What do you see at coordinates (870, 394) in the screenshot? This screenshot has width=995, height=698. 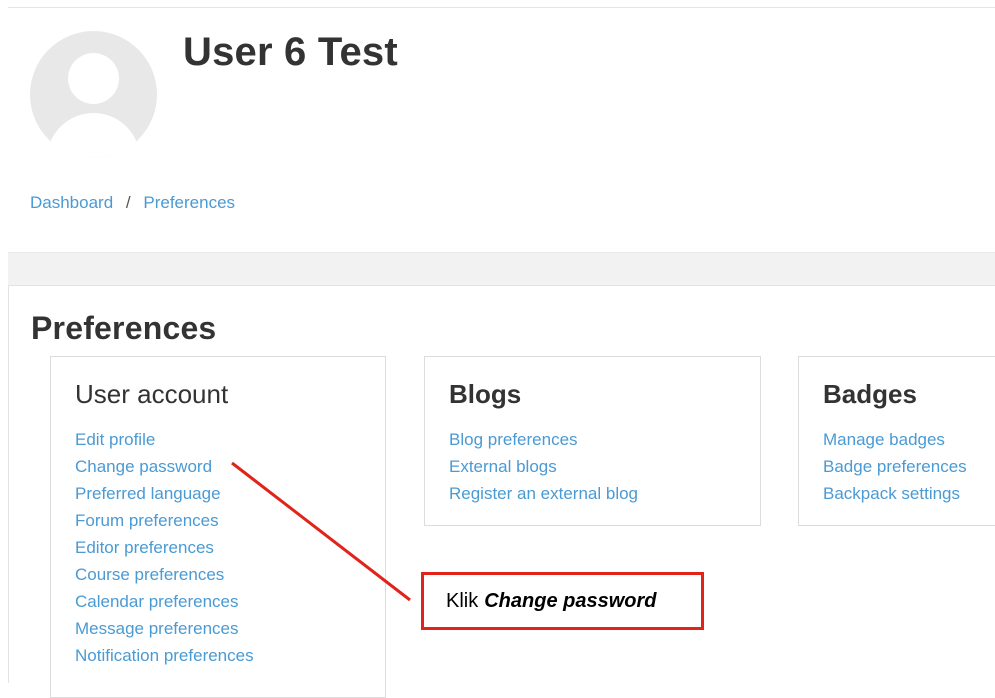 I see `badges-heading: Badges` at bounding box center [870, 394].